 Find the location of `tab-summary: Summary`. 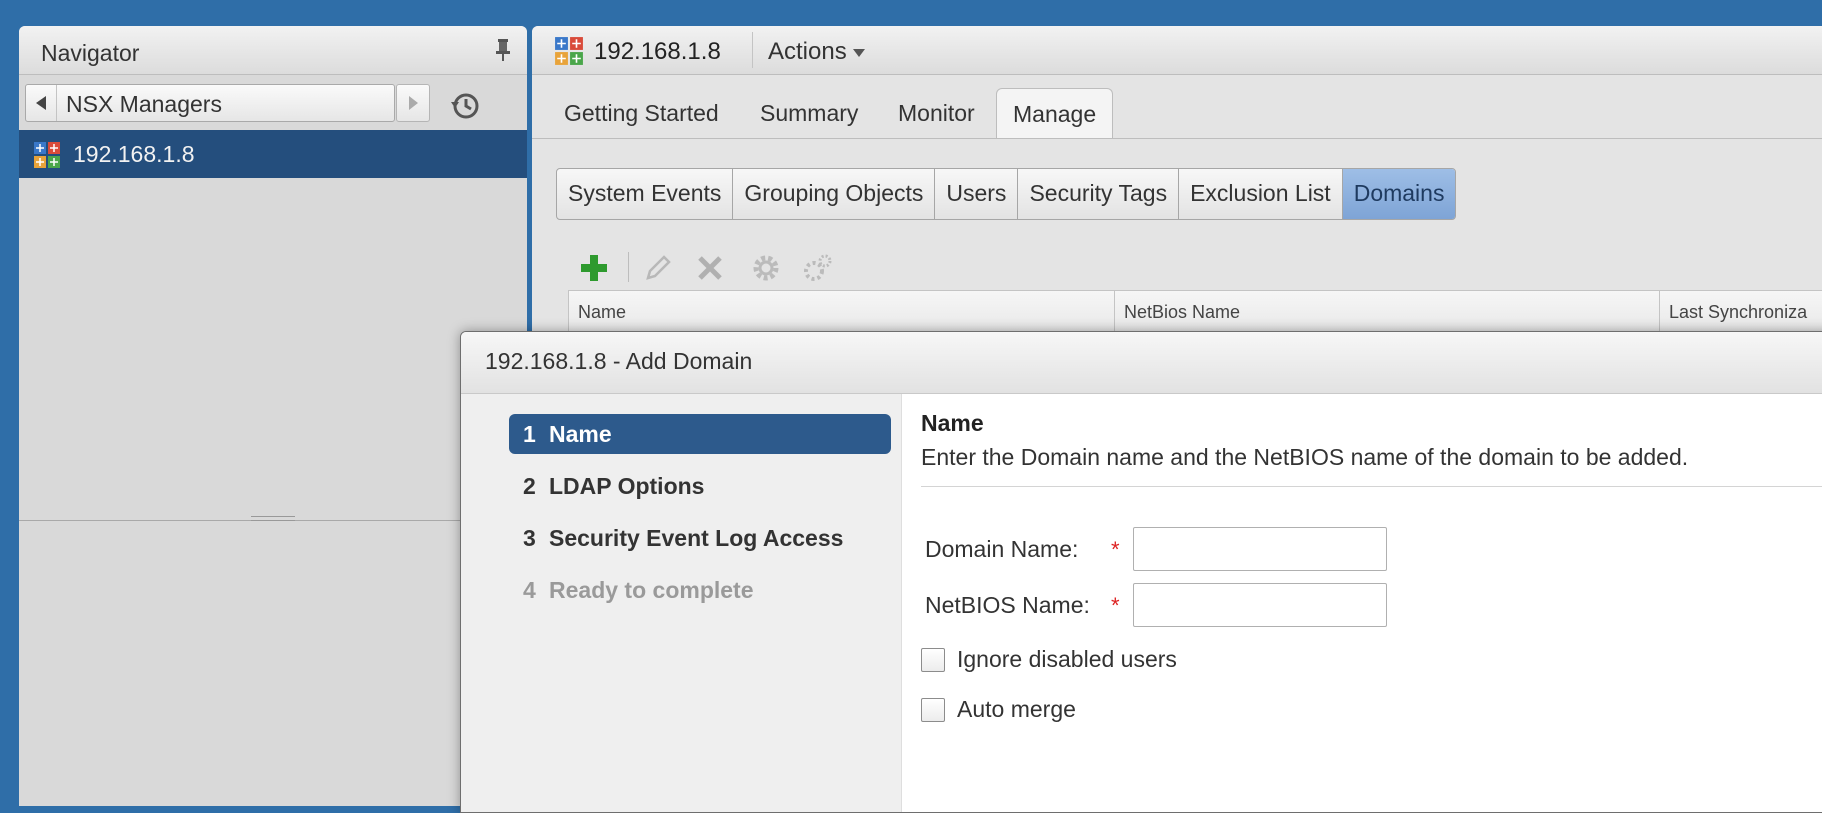

tab-summary: Summary is located at coordinates (809, 113).